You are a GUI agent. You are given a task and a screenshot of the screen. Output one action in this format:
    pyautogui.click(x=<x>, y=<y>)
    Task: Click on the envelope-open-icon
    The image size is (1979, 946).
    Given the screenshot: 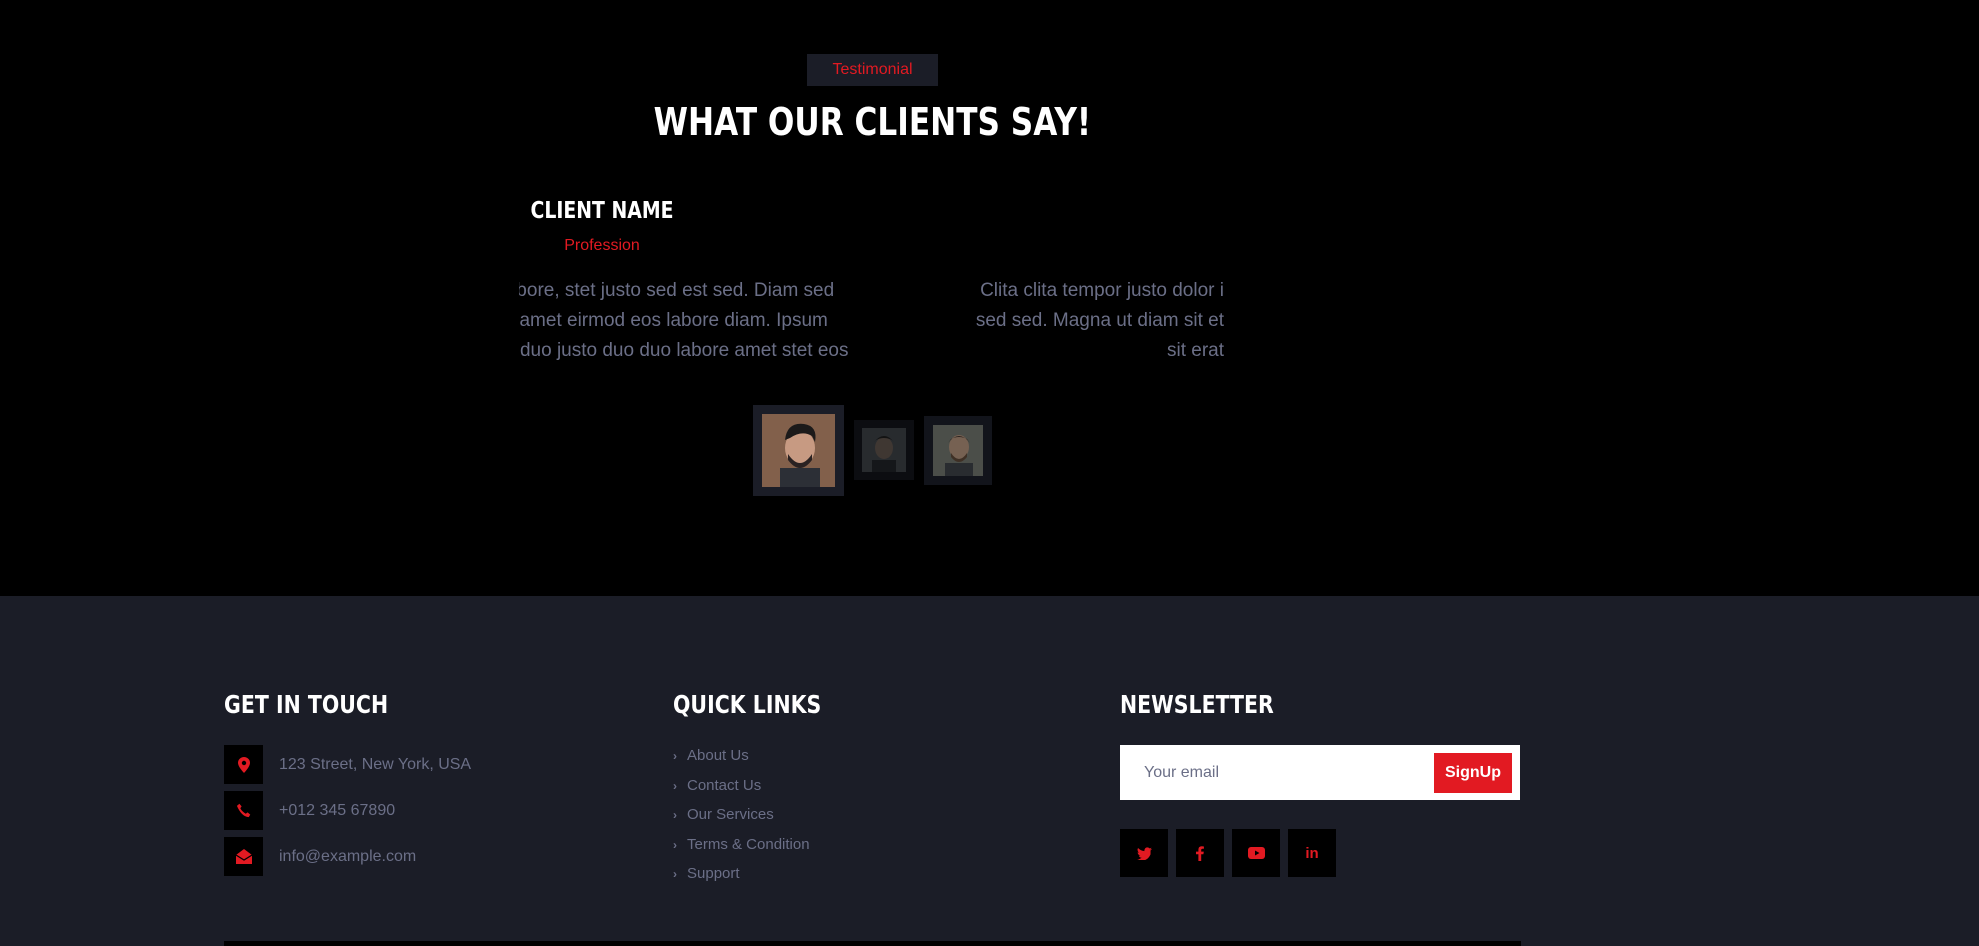 What is the action you would take?
    pyautogui.click(x=243, y=856)
    